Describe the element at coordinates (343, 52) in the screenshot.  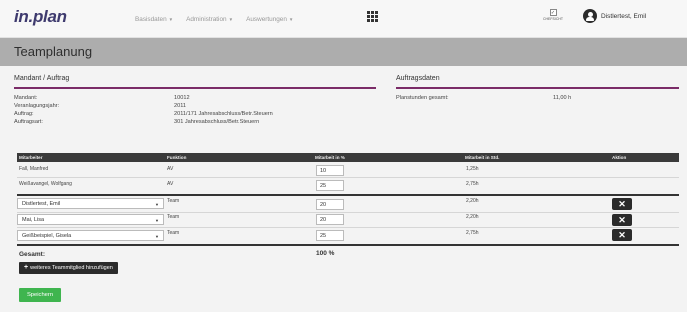
I see `page-title-bar: Teamplanung` at that location.